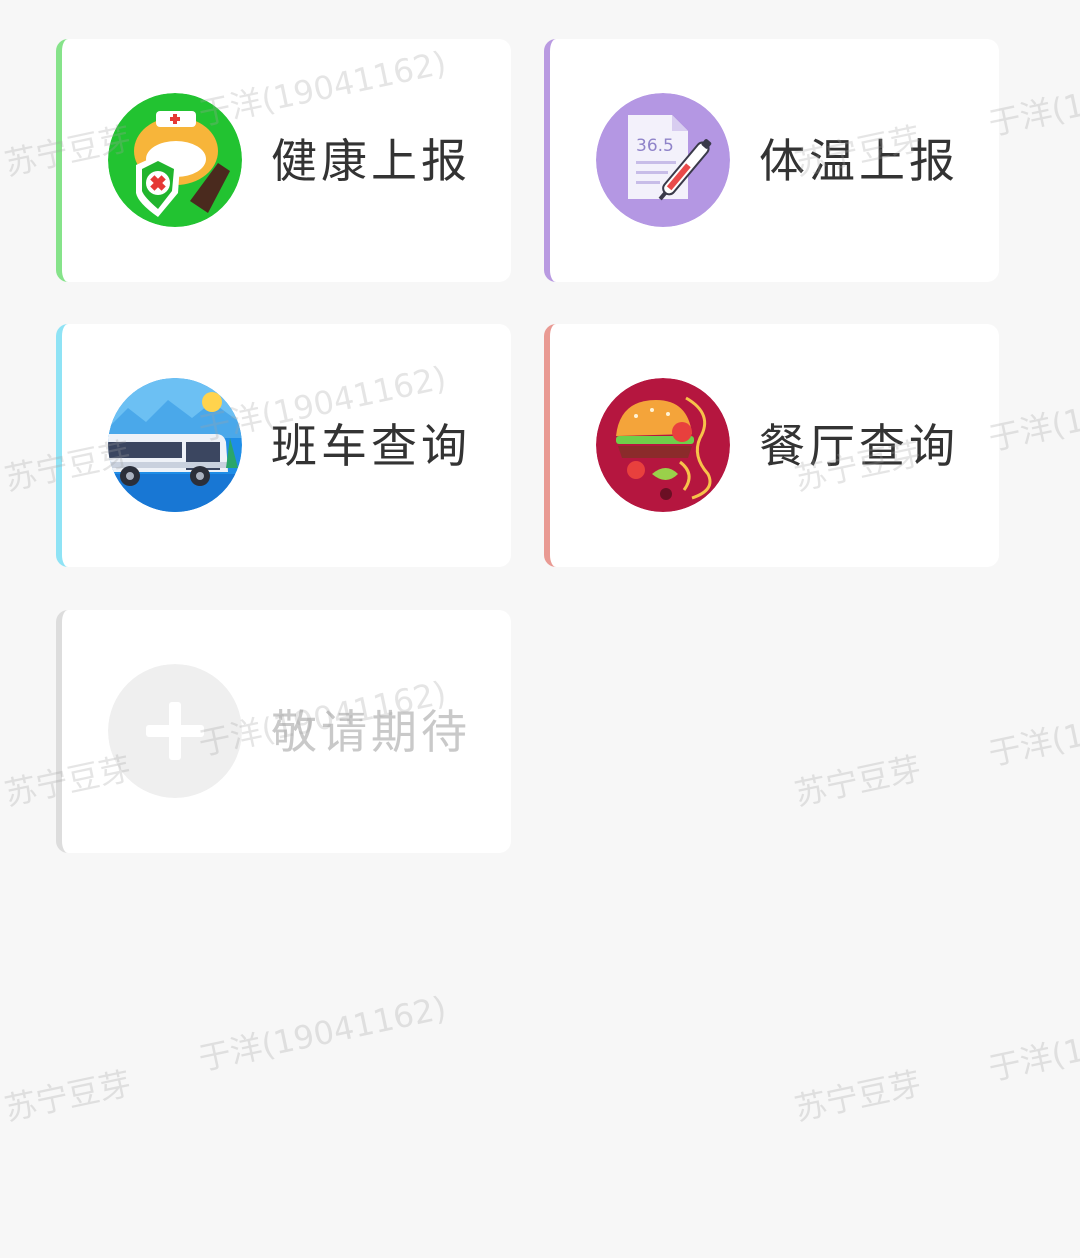 Image resolution: width=1080 pixels, height=1258 pixels. Describe the element at coordinates (663, 160) in the screenshot. I see `thermometer-icon: 36.5` at that location.